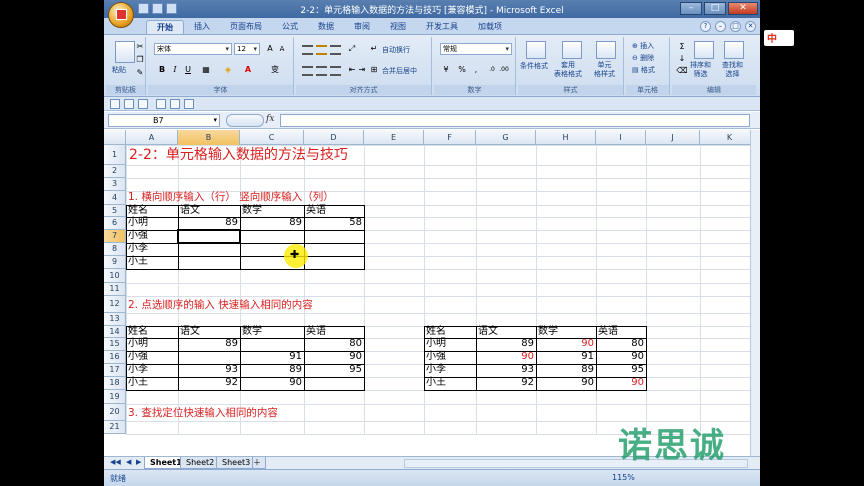  What do you see at coordinates (115, 198) in the screenshot?
I see `row-header-4: 4` at bounding box center [115, 198].